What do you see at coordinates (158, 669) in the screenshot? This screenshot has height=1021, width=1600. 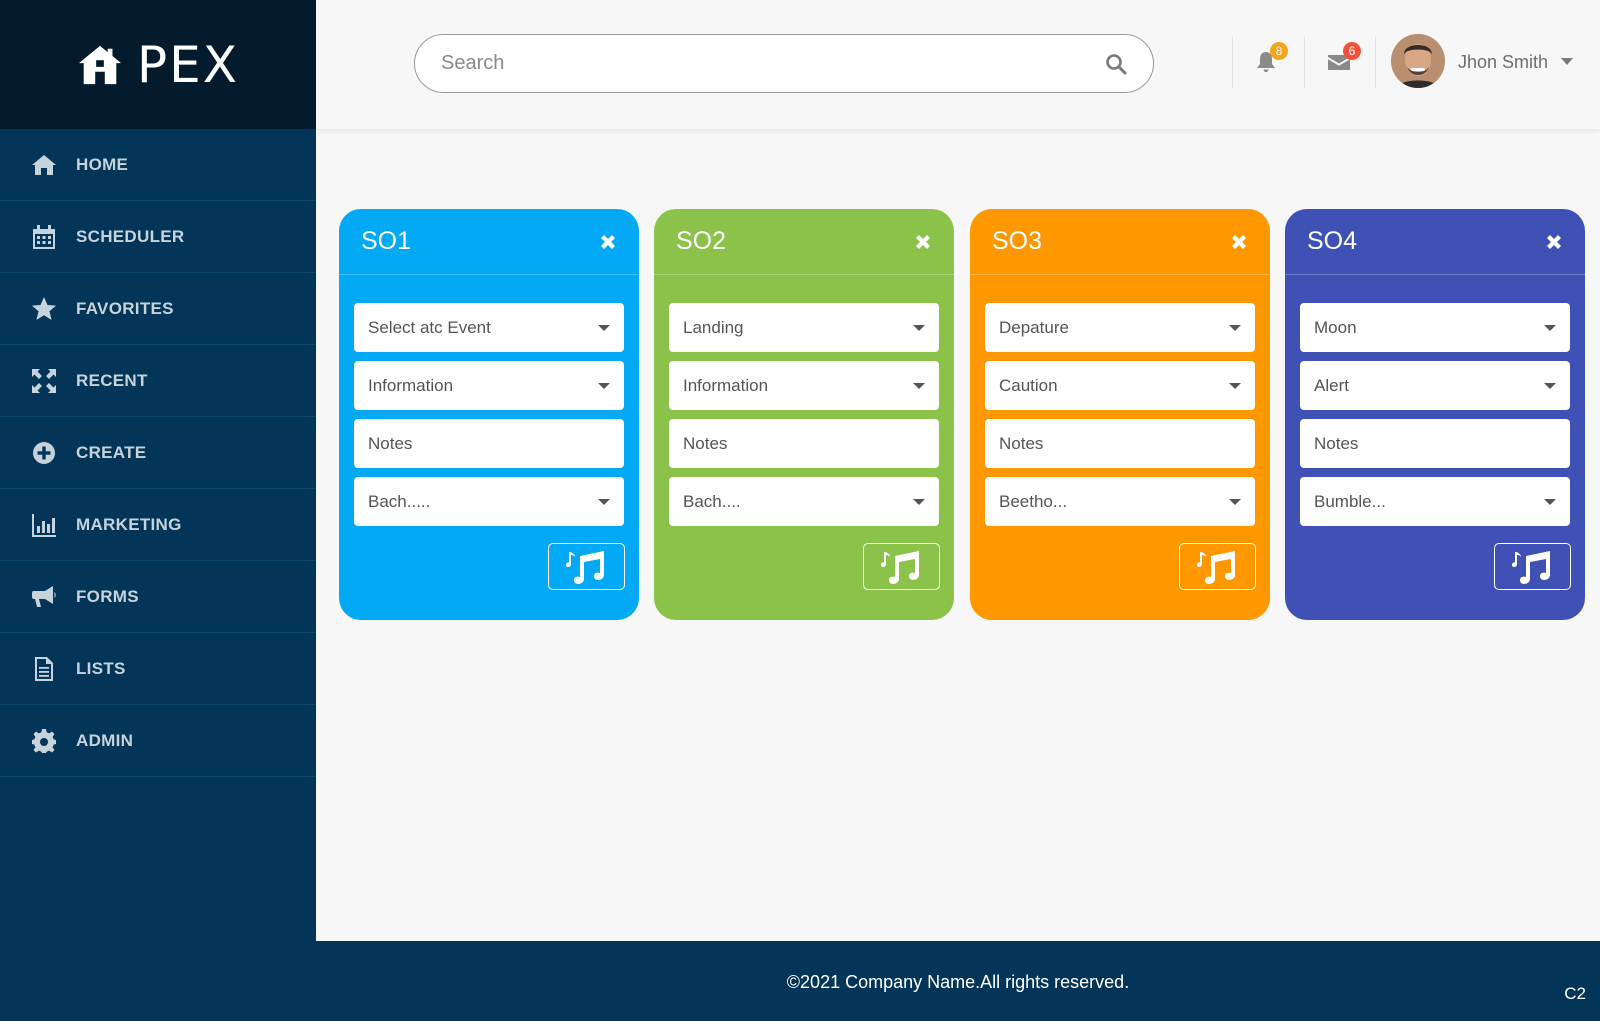 I see `sidebar-item-lists: LISTS` at bounding box center [158, 669].